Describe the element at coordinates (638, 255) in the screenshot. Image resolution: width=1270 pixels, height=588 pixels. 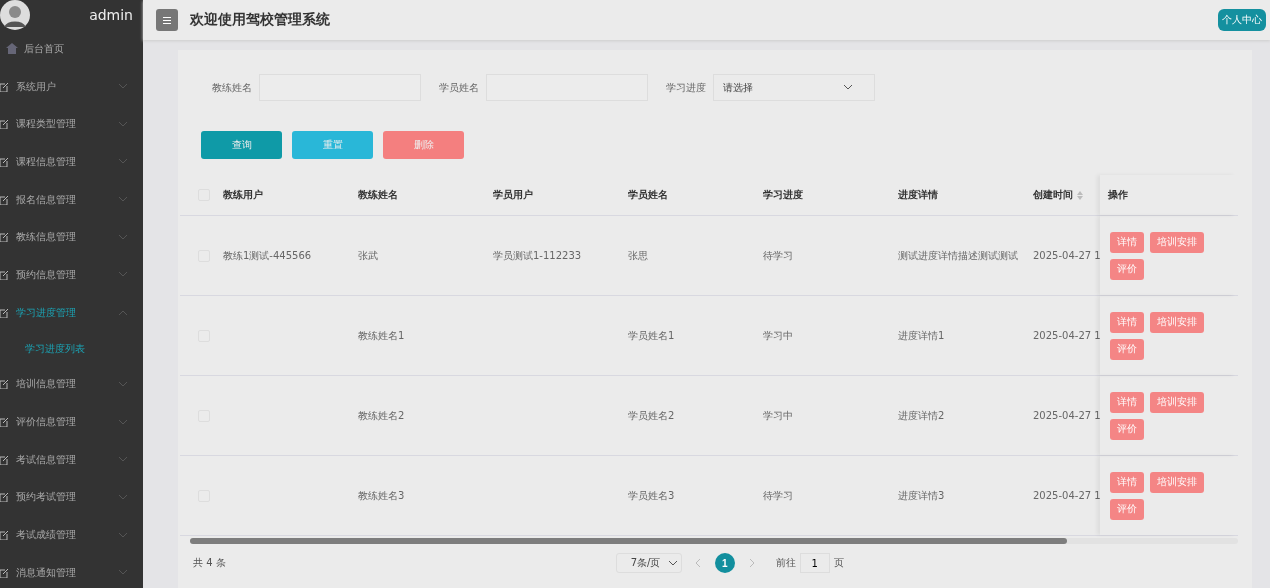
I see `table-cell-text: 张思` at that location.